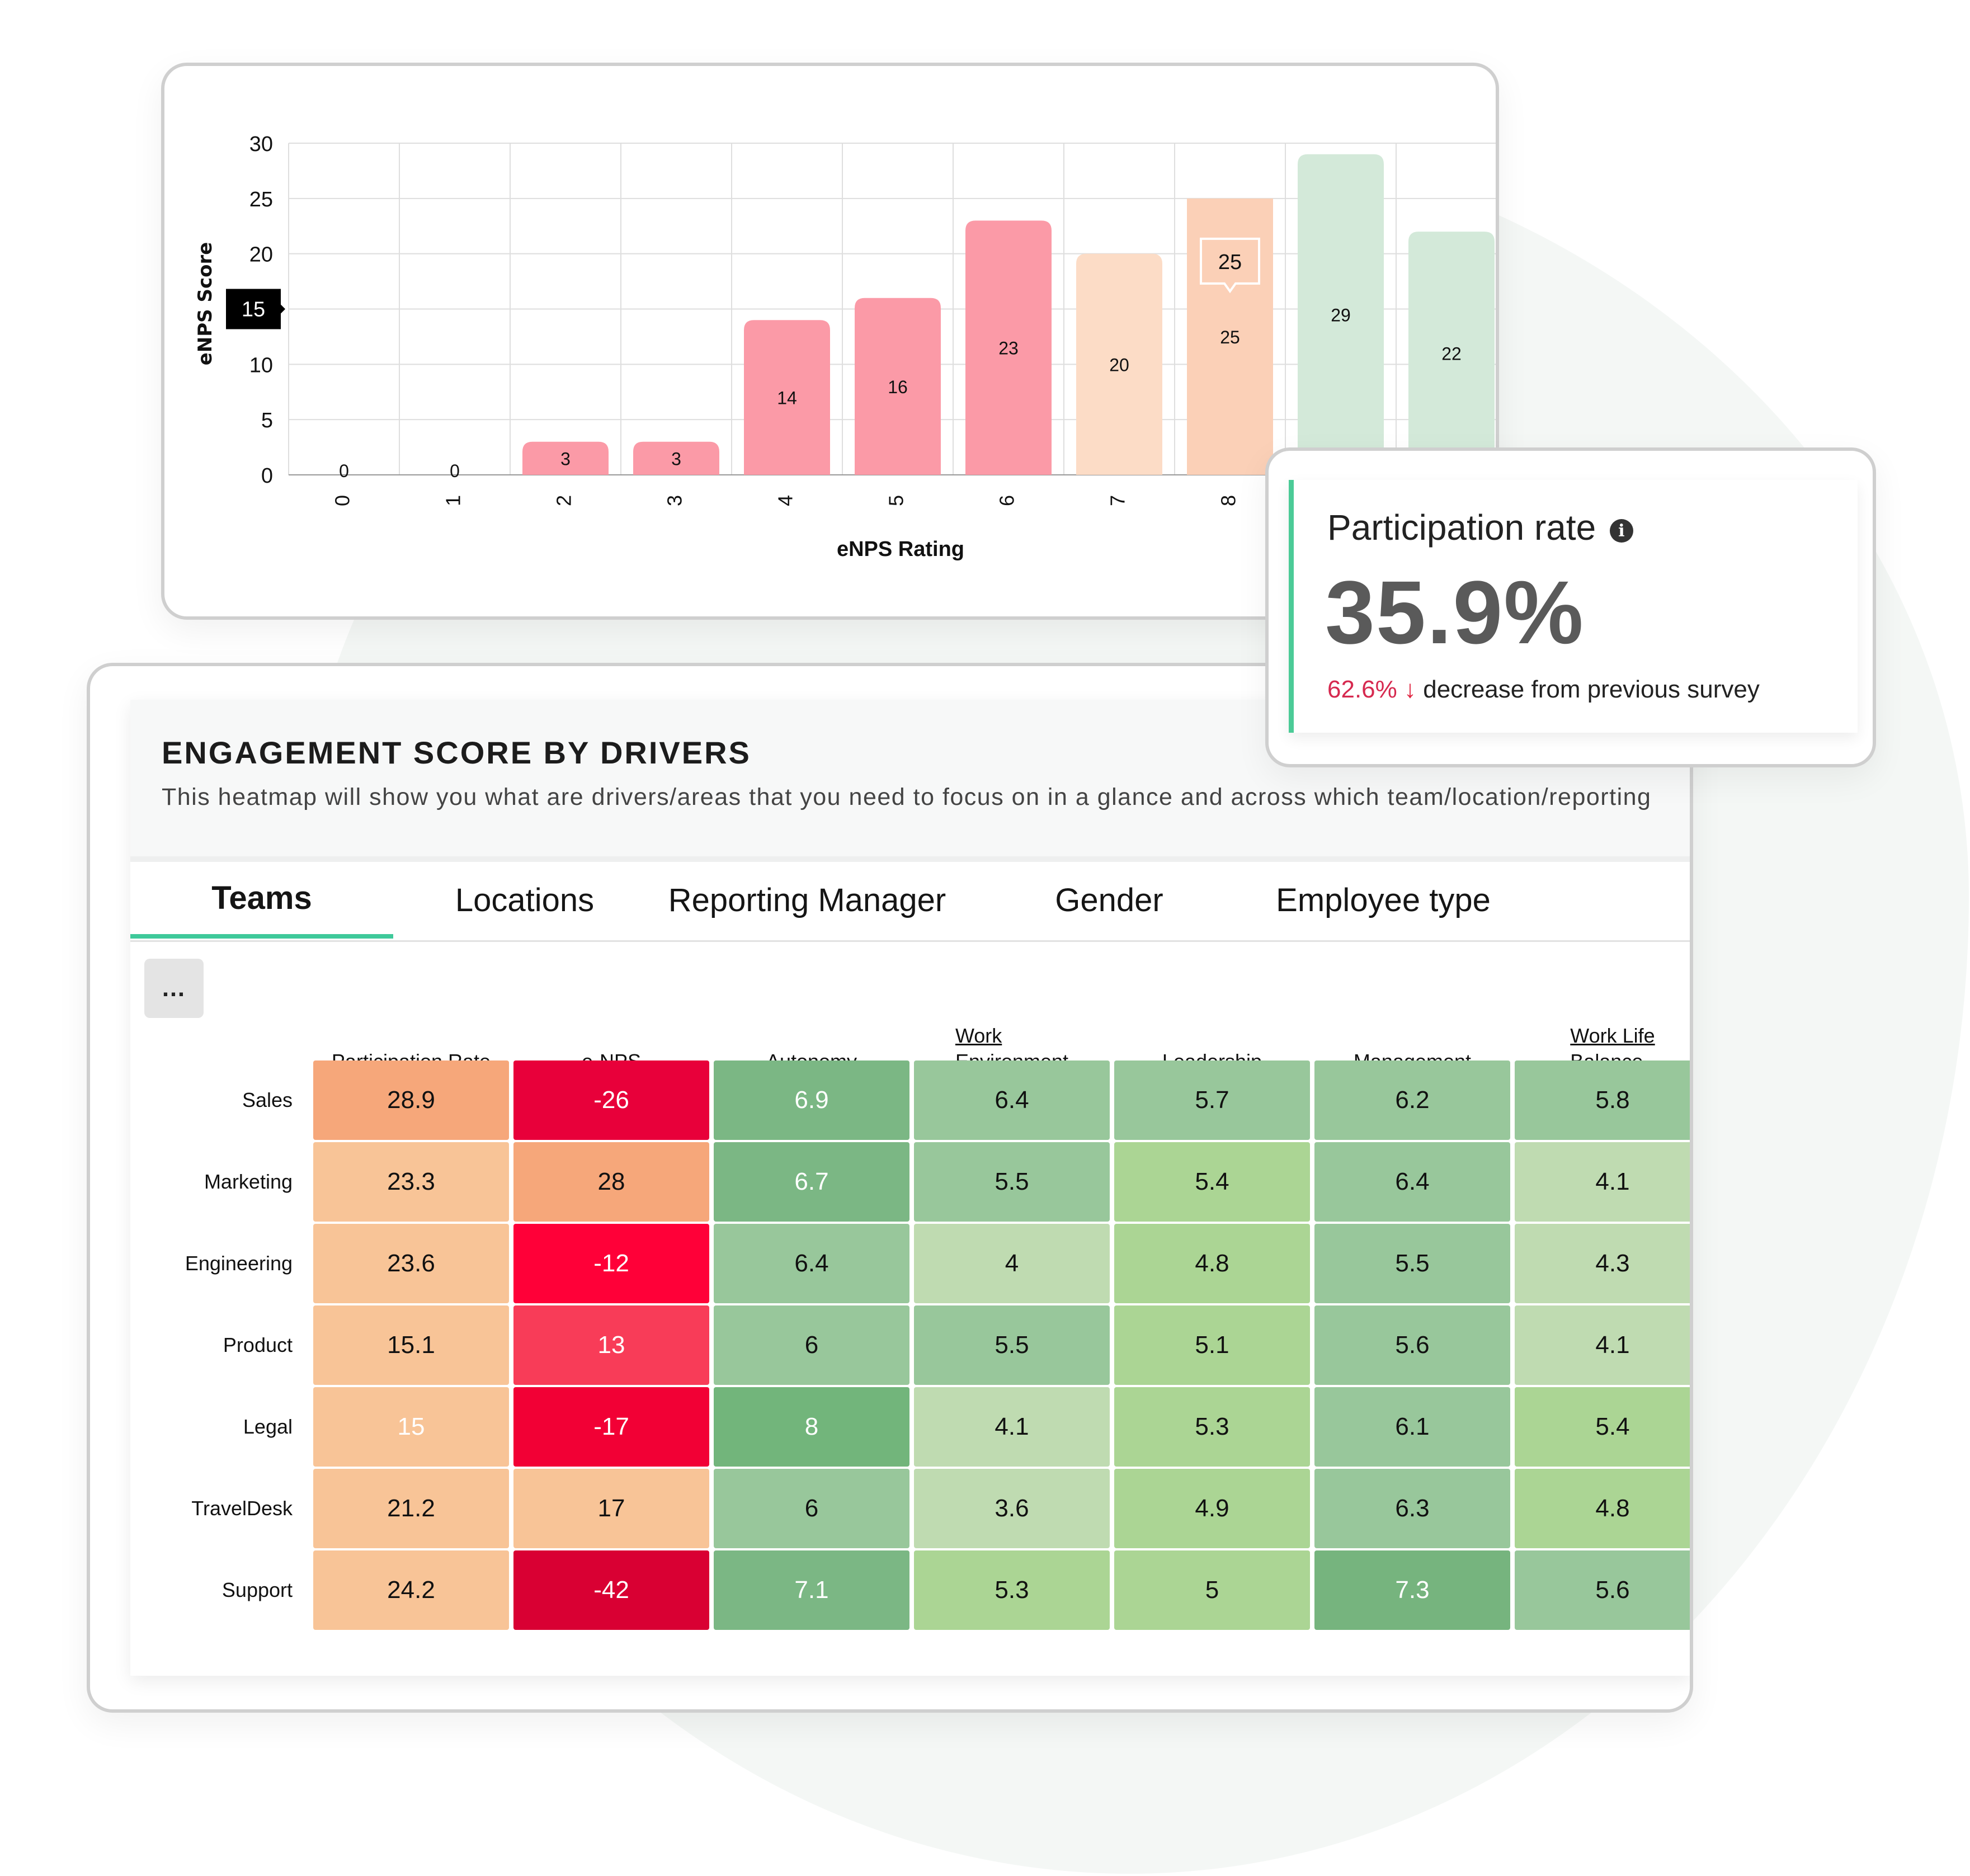  What do you see at coordinates (1212, 1345) in the screenshot?
I see `heatmap-cell: 5.1` at bounding box center [1212, 1345].